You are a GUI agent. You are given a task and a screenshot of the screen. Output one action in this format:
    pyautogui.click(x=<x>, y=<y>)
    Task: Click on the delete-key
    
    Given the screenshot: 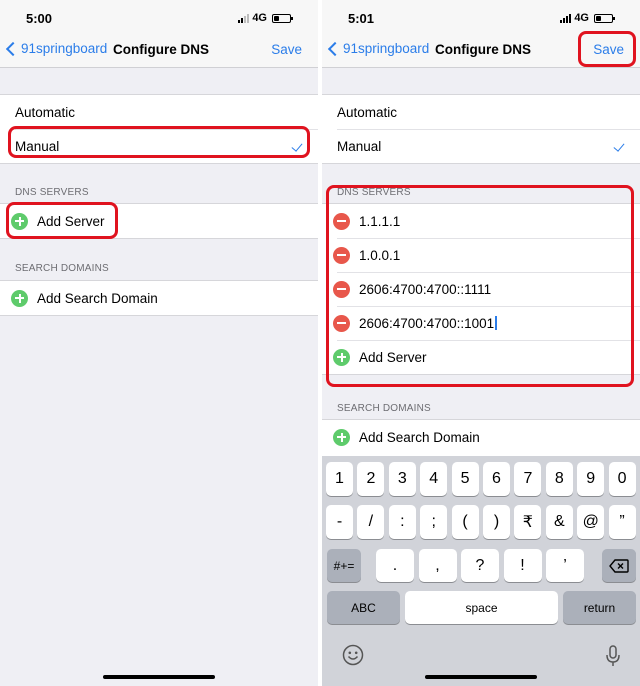 What is the action you would take?
    pyautogui.click(x=619, y=565)
    